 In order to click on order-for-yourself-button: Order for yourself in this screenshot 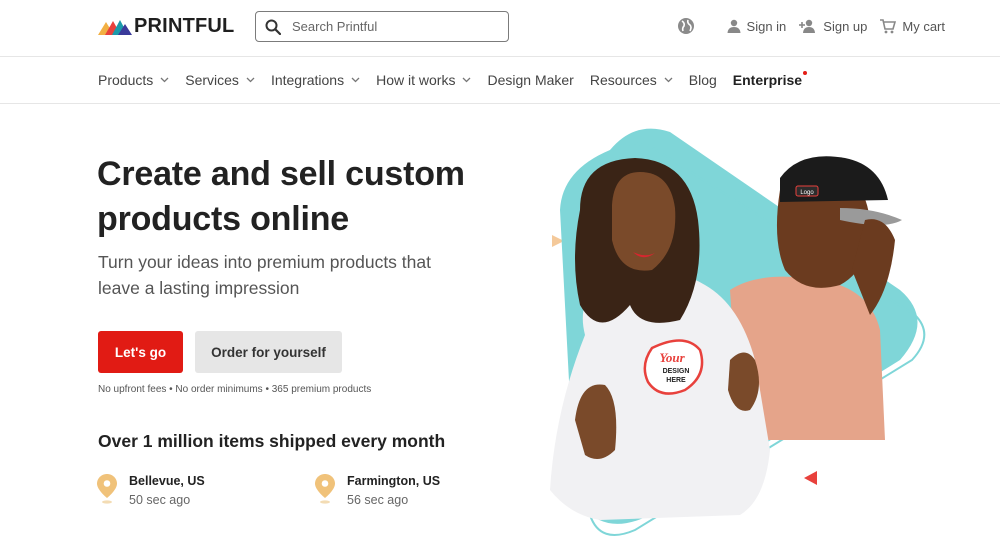, I will do `click(268, 352)`.